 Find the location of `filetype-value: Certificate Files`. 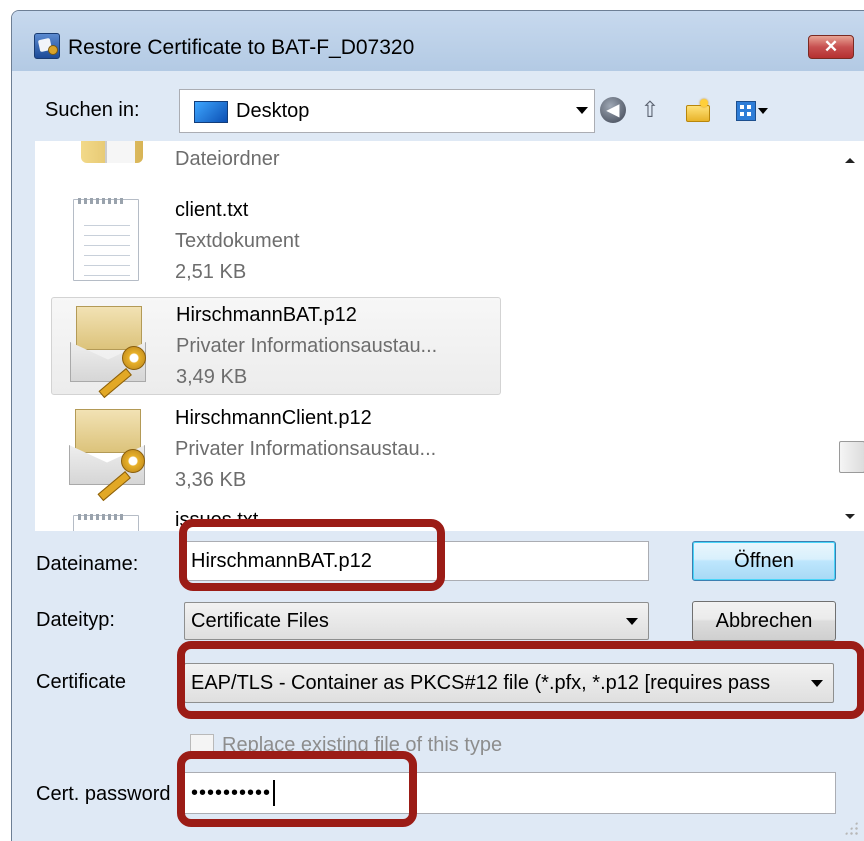

filetype-value: Certificate Files is located at coordinates (260, 620).